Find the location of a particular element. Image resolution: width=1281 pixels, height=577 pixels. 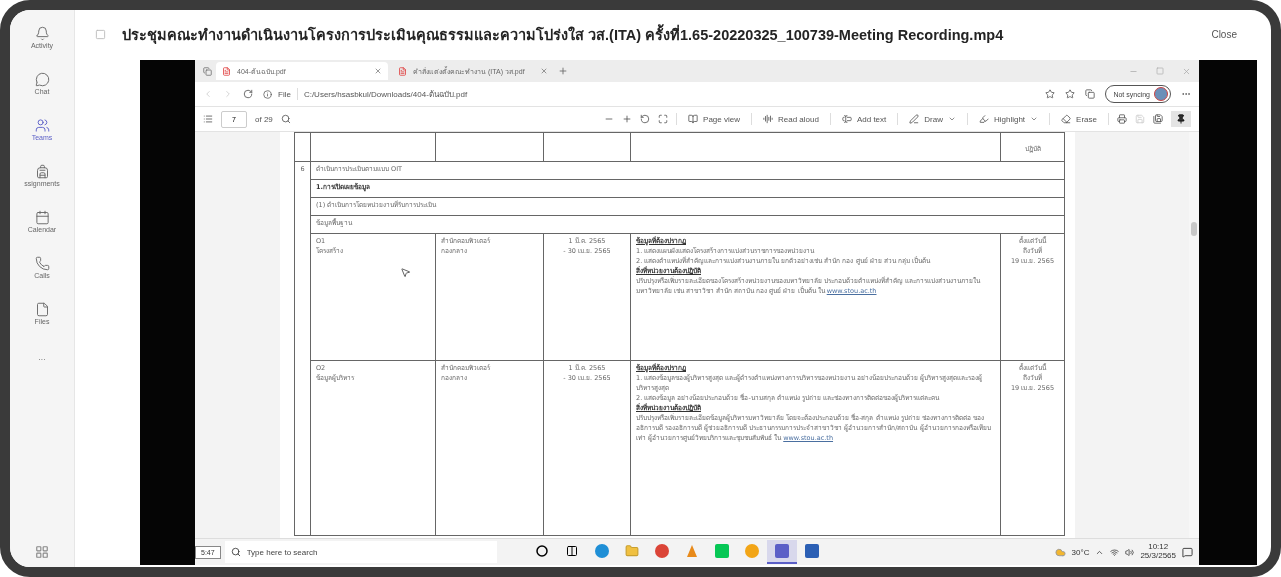

scrollbar is located at coordinates (1194, 335).